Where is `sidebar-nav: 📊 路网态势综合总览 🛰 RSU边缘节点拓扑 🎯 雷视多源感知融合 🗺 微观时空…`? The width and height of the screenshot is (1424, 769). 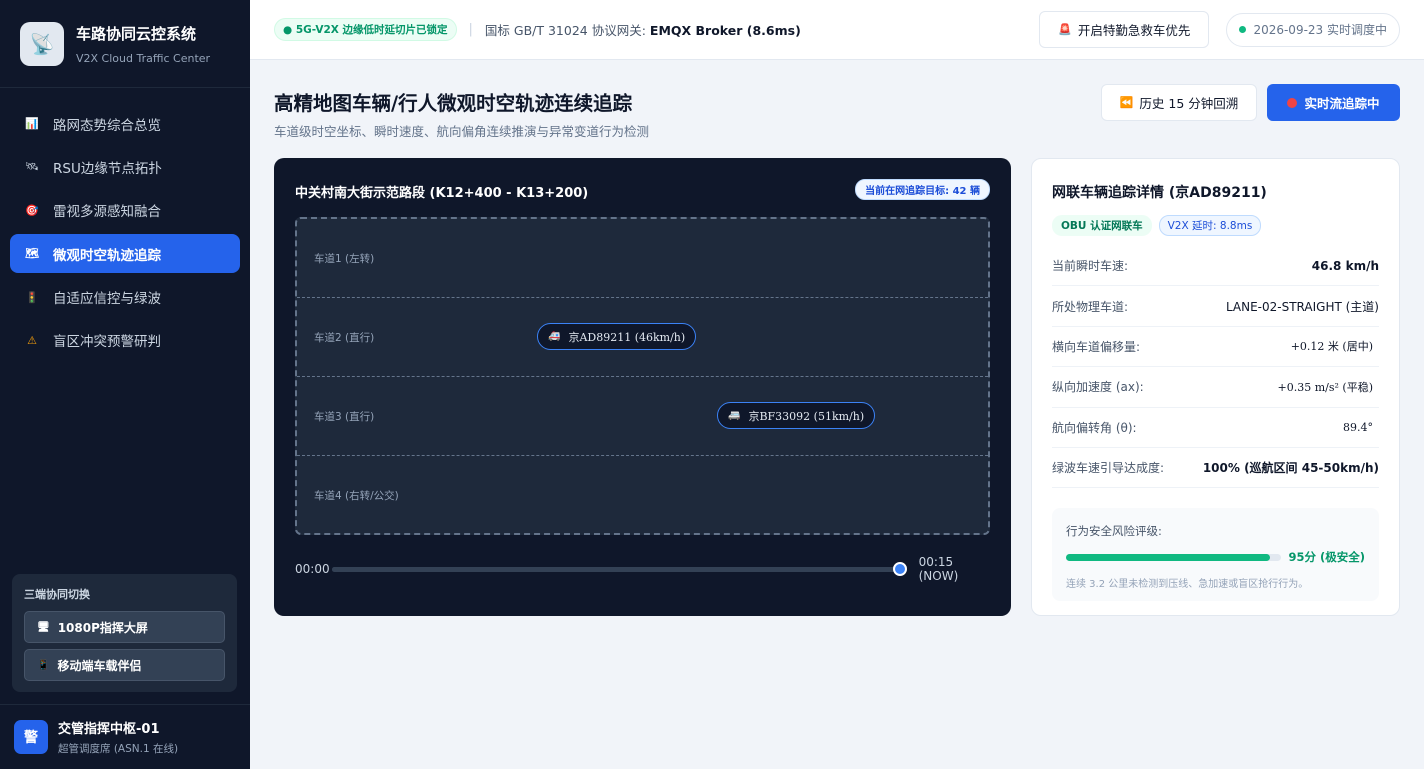
sidebar-nav: 📊 路网态势综合总览 🛰 RSU边缘节点拓扑 🎯 雷视多源感知融合 🗺 微观时空… is located at coordinates (125, 234).